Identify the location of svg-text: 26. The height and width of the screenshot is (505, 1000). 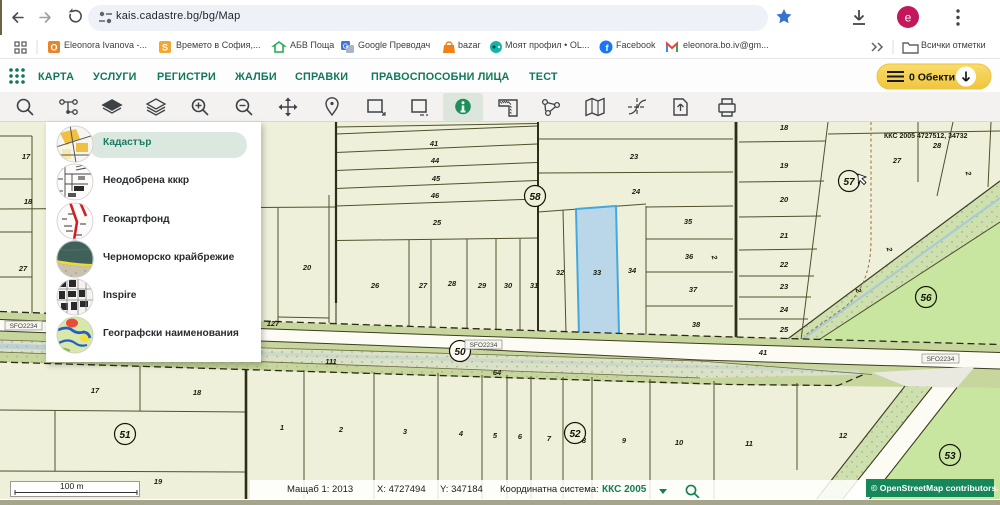
(375, 285).